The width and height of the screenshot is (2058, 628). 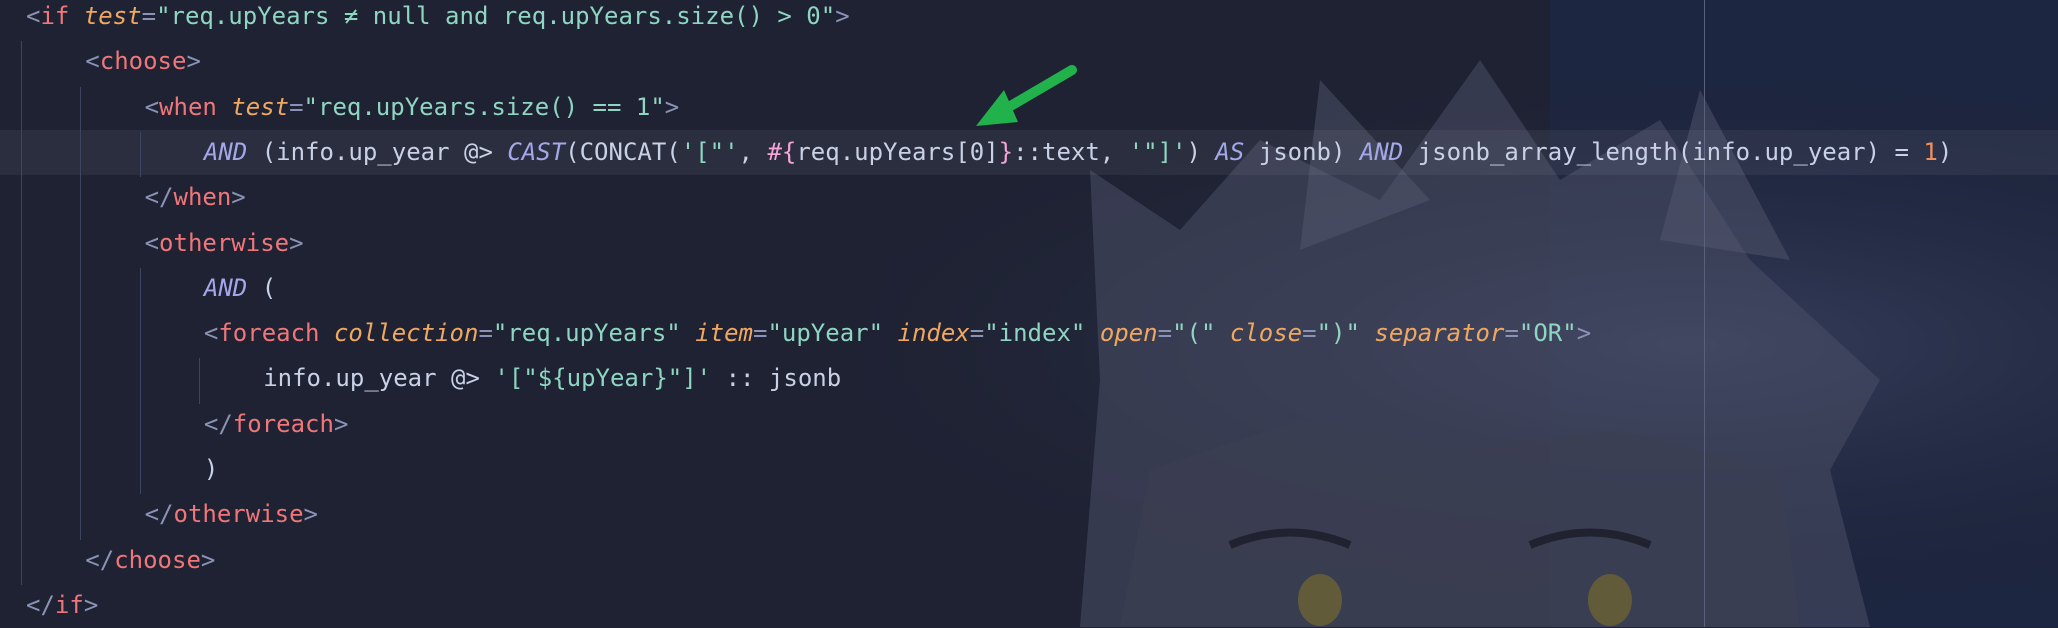 What do you see at coordinates (1026, 95) in the screenshot?
I see `green-arrow-icon` at bounding box center [1026, 95].